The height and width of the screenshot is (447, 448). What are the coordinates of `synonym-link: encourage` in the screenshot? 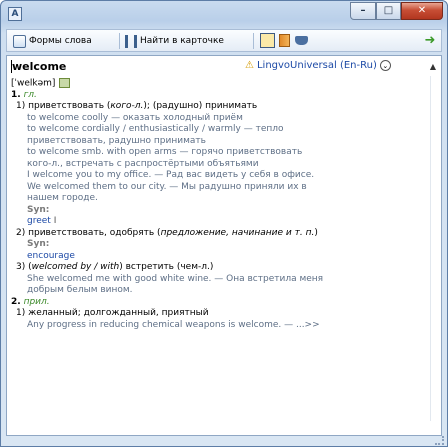 It's located at (51, 256).